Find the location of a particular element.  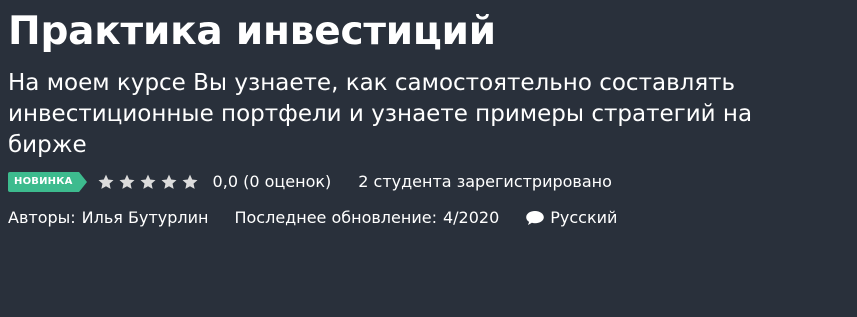

last-updated-value: 4/2020 is located at coordinates (471, 217).